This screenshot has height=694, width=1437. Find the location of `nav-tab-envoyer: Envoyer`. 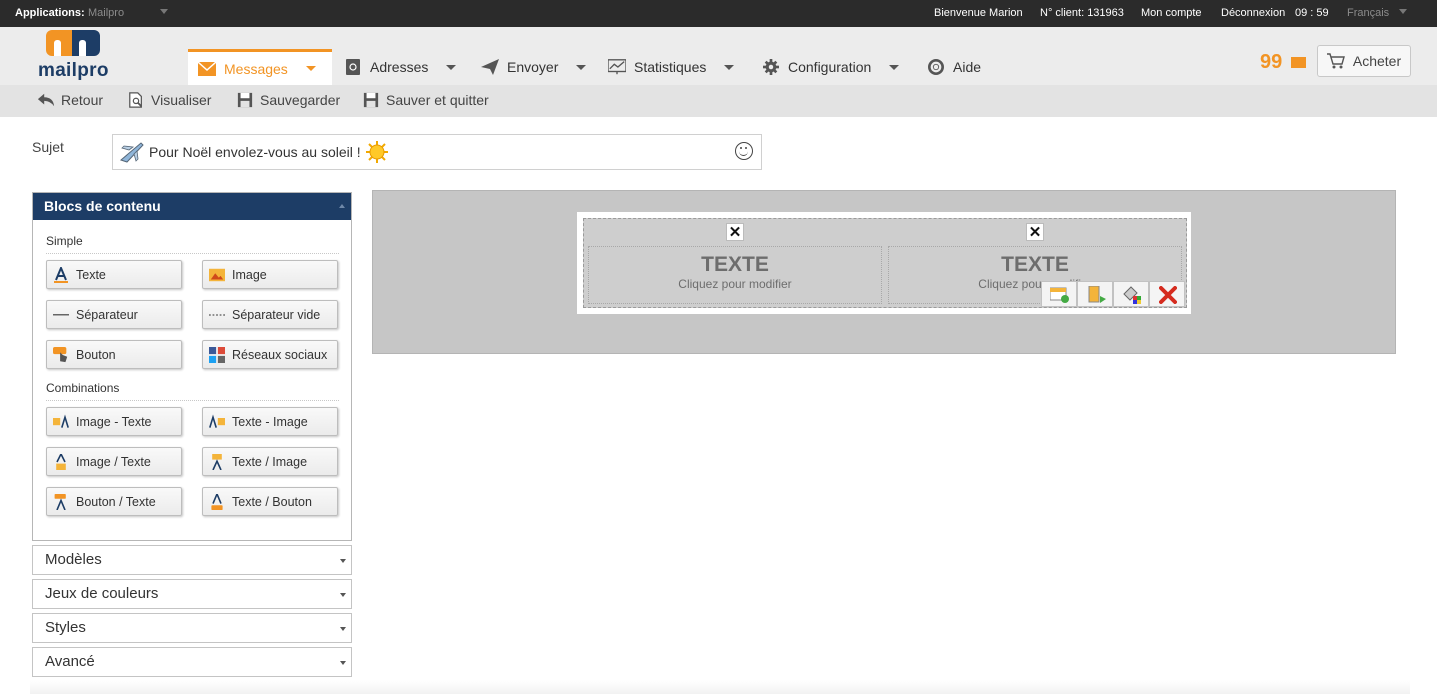

nav-tab-envoyer: Envoyer is located at coordinates (533, 67).